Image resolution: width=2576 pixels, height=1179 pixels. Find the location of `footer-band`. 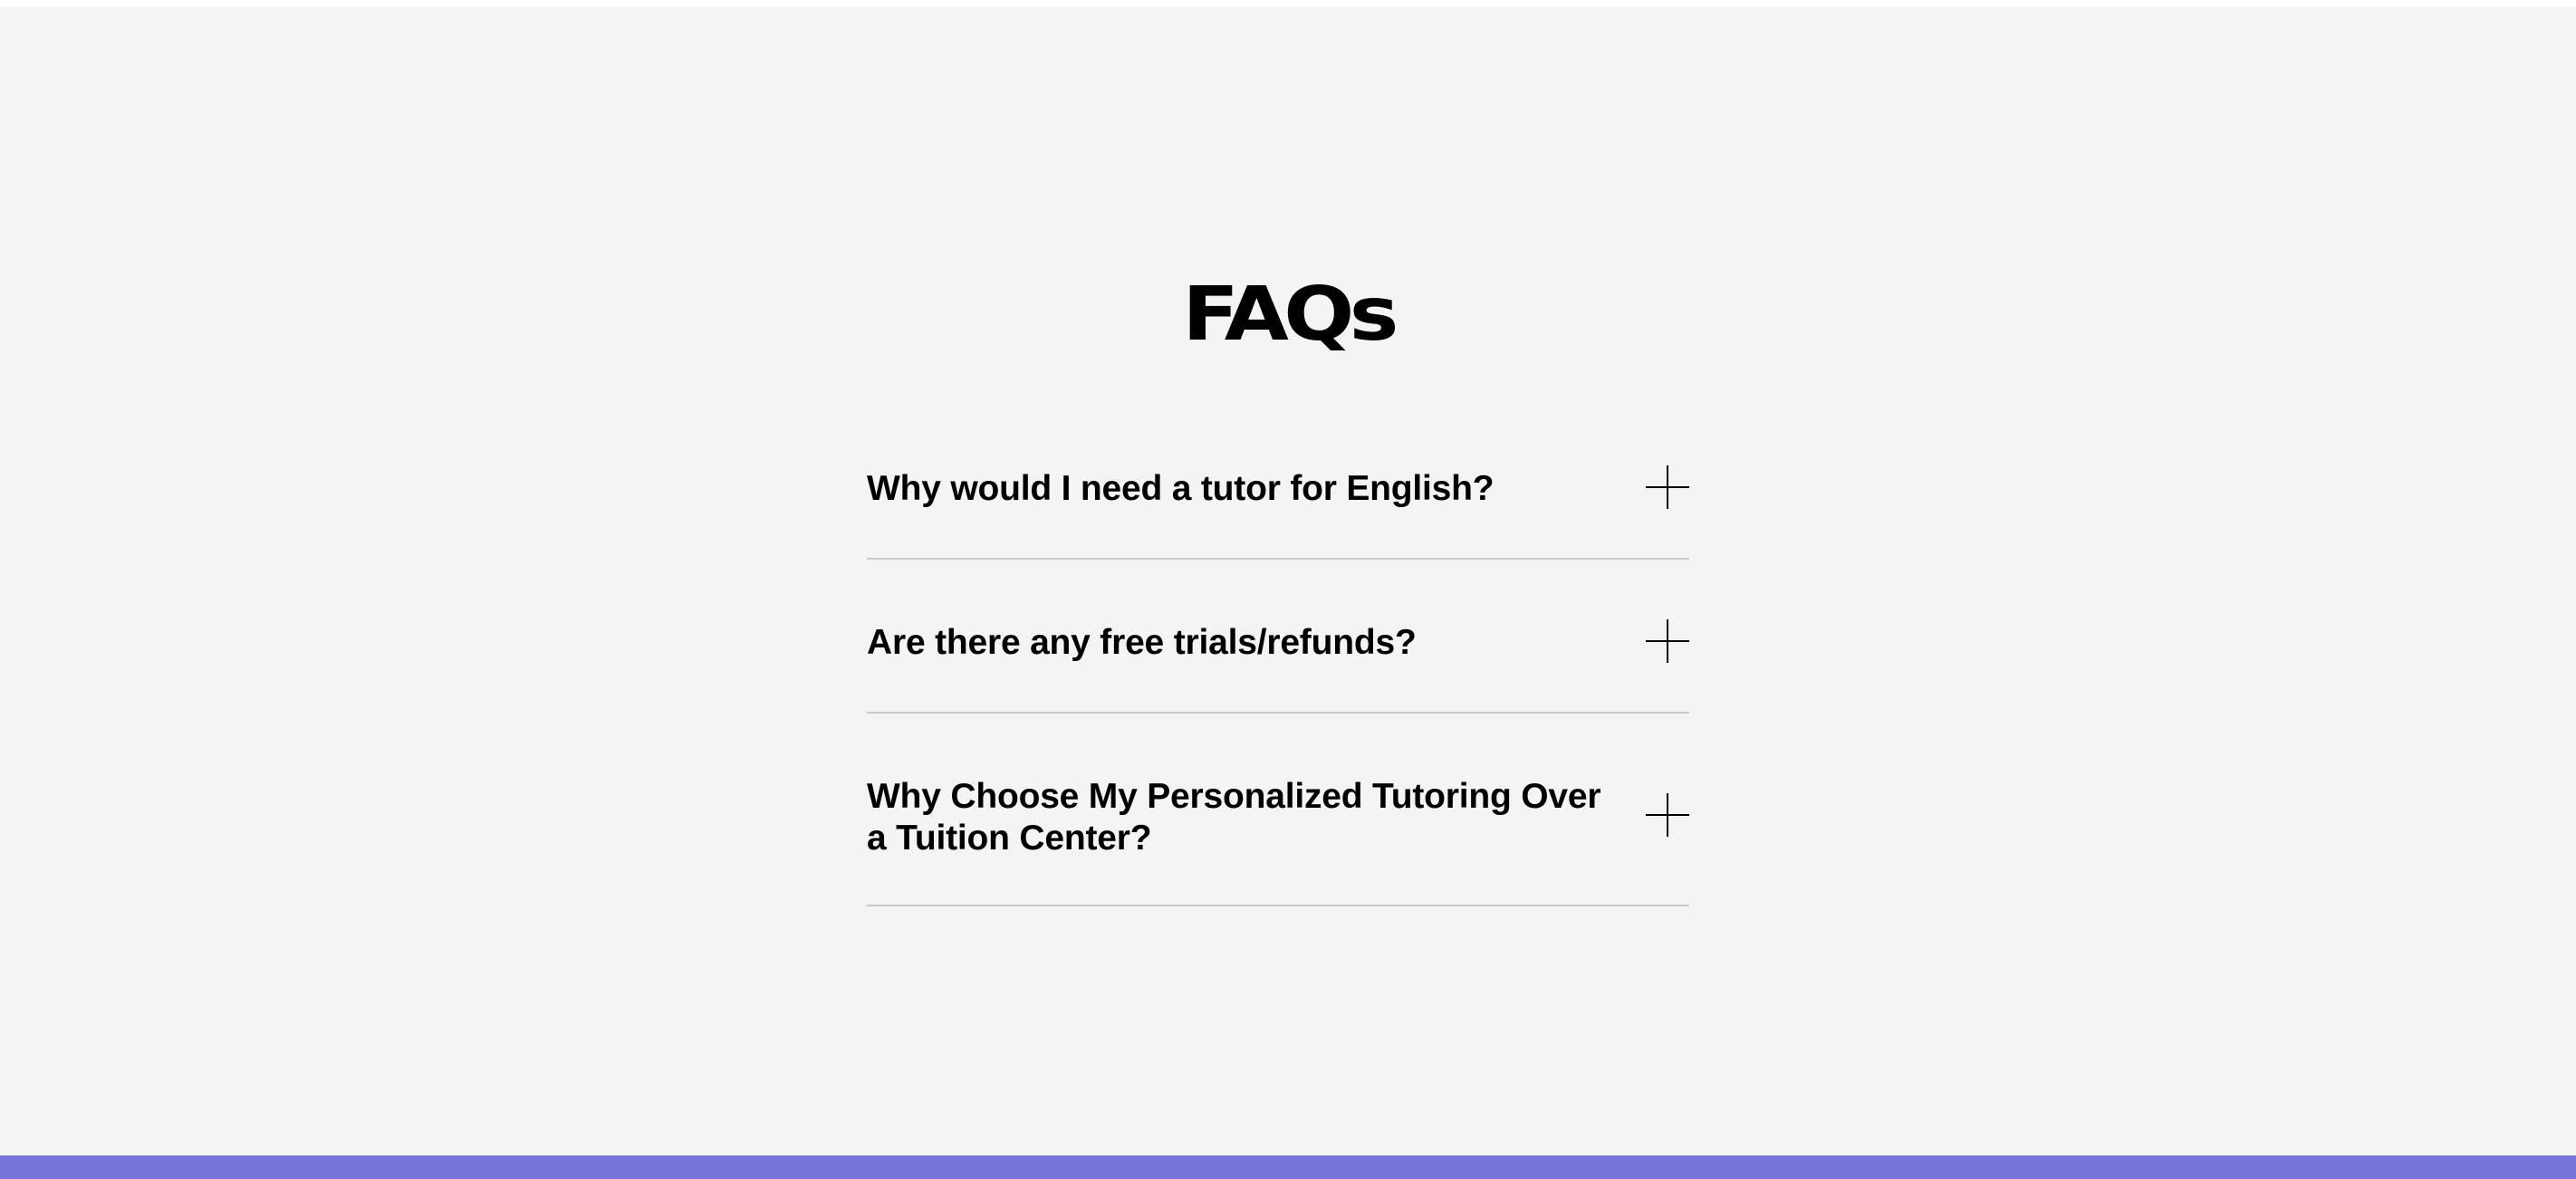

footer-band is located at coordinates (1288, 1167).